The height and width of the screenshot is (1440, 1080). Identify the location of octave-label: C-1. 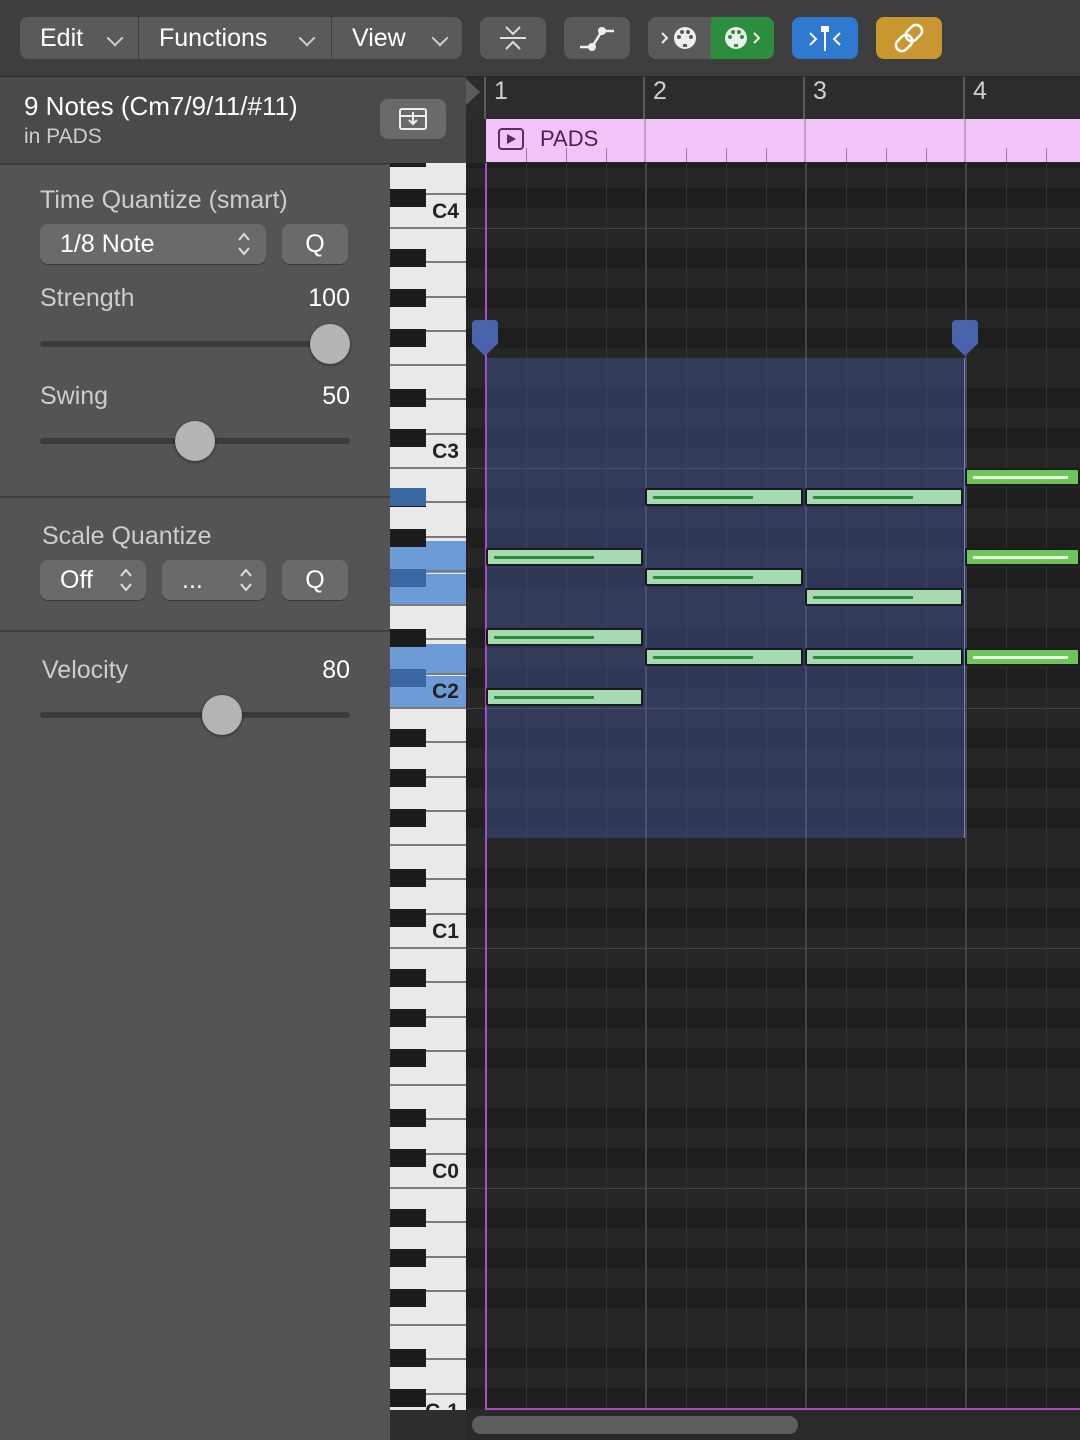
(442, 1405).